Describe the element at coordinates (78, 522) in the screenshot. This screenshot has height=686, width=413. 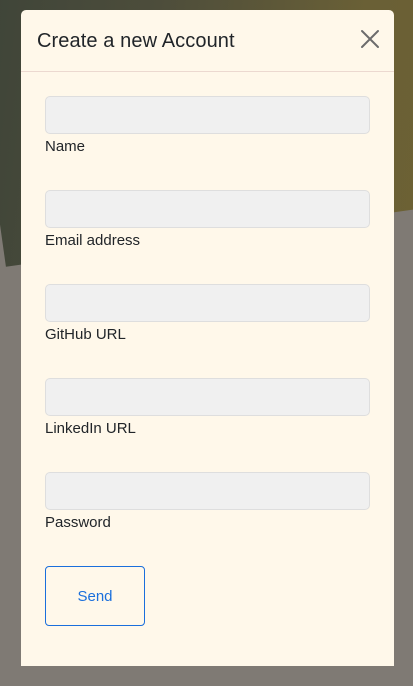
I see `password-label: Password` at that location.